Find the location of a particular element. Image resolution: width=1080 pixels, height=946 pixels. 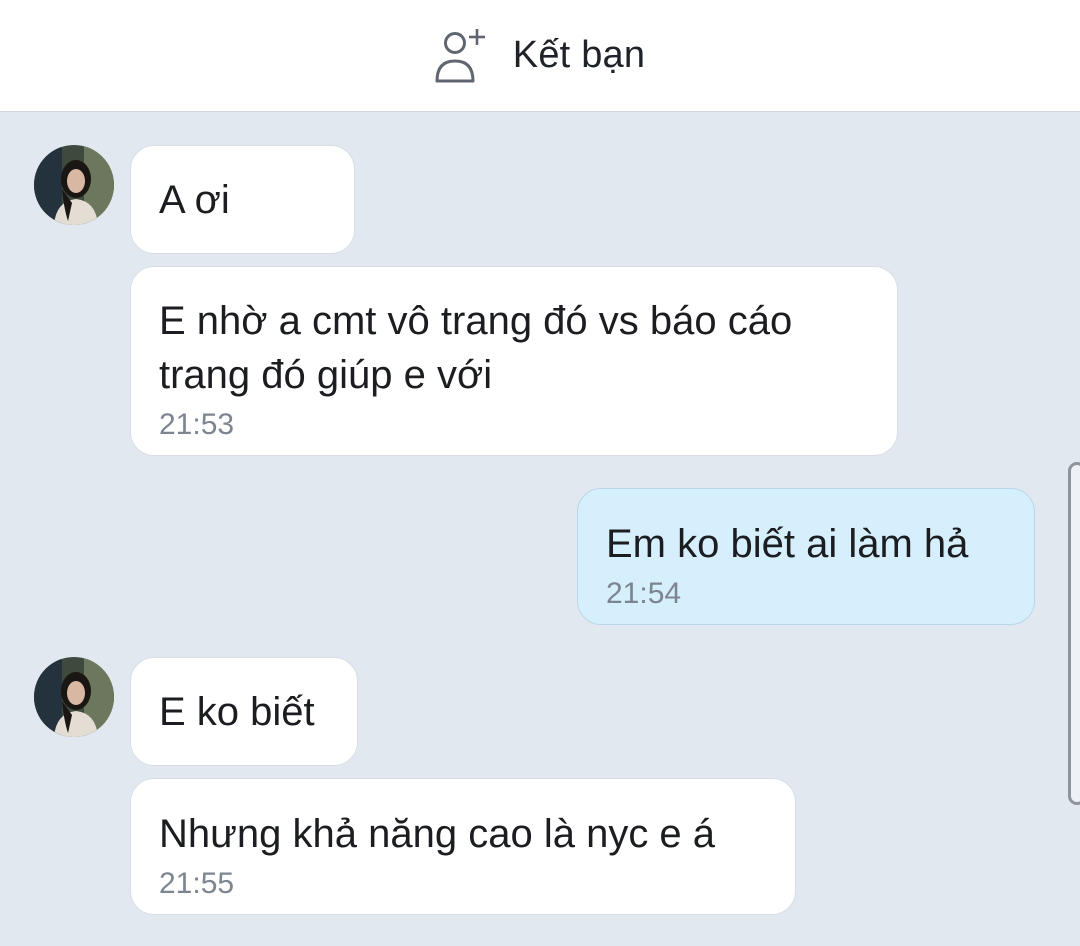

top-bar: Kết bạn is located at coordinates (540, 56).